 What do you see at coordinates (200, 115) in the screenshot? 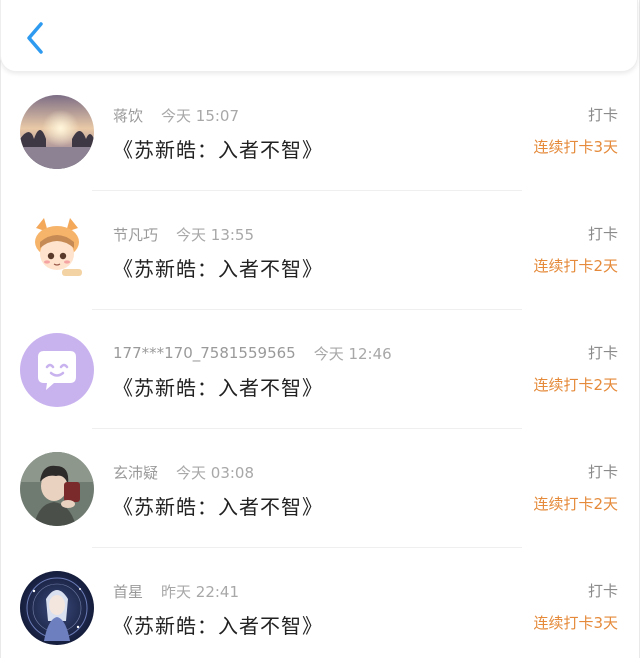
I see `timestamp: 今天 15:07` at bounding box center [200, 115].